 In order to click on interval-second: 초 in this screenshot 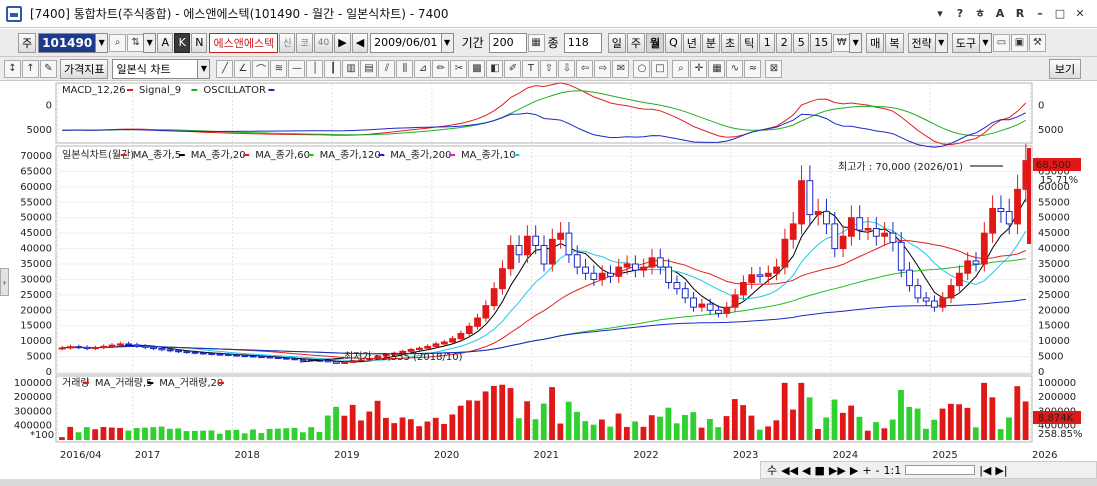, I will do `click(730, 42)`.